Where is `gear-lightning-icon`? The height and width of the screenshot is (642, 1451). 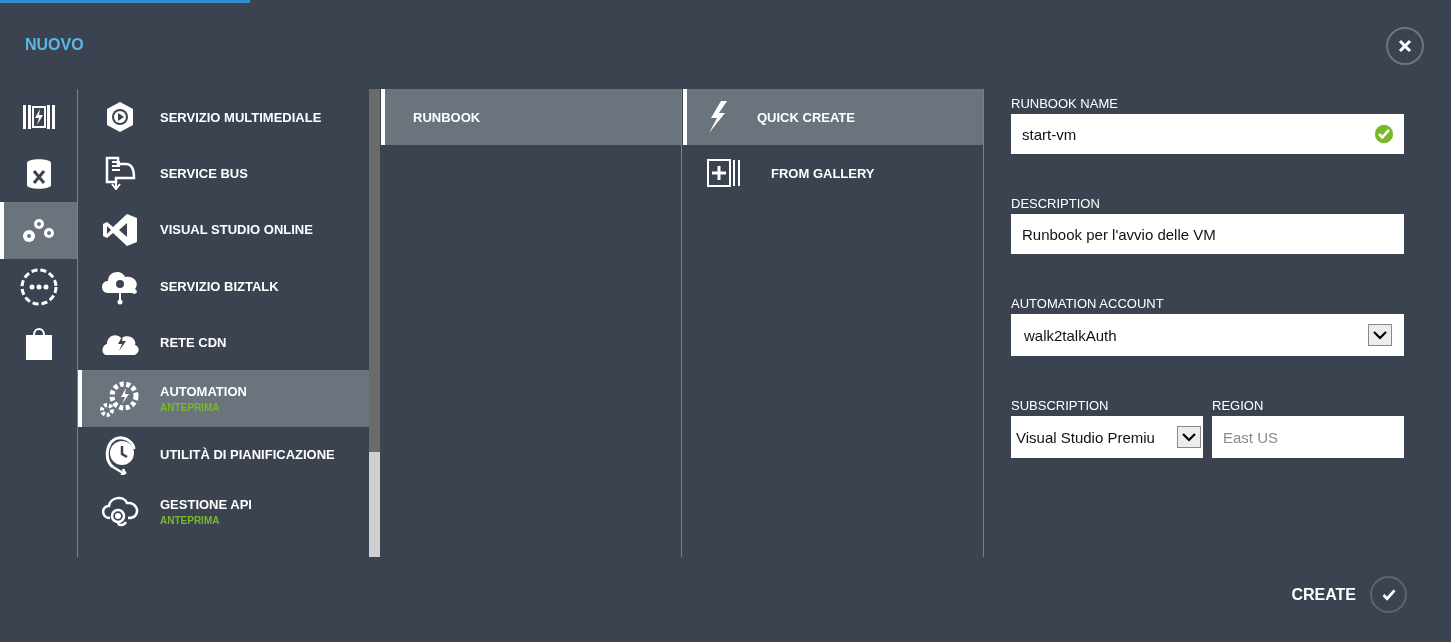 gear-lightning-icon is located at coordinates (120, 398).